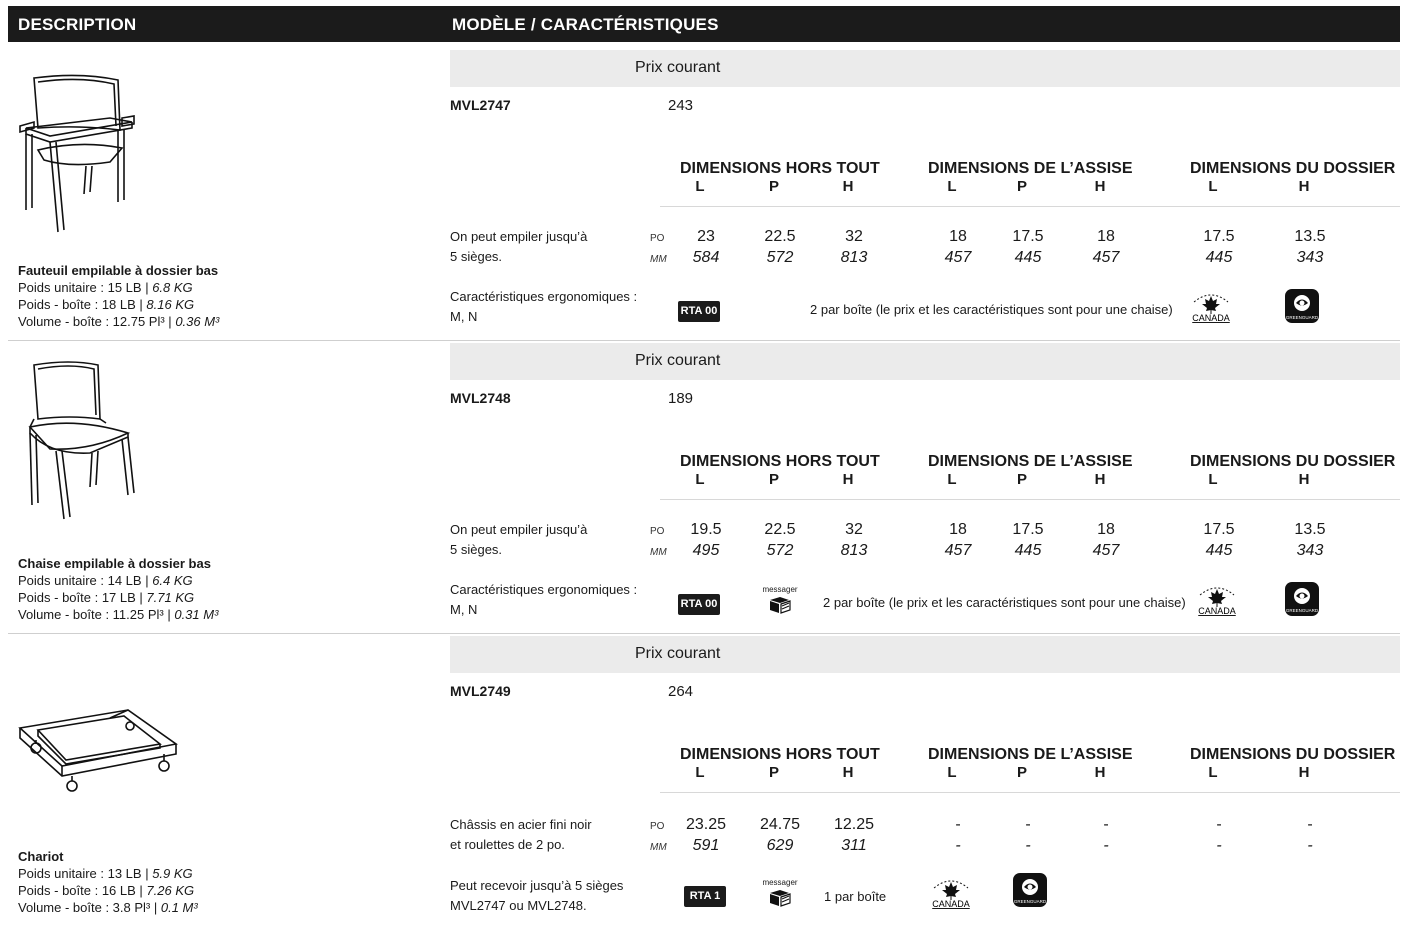 The width and height of the screenshot is (1406, 926). I want to click on mm-value: 343, so click(1310, 550).